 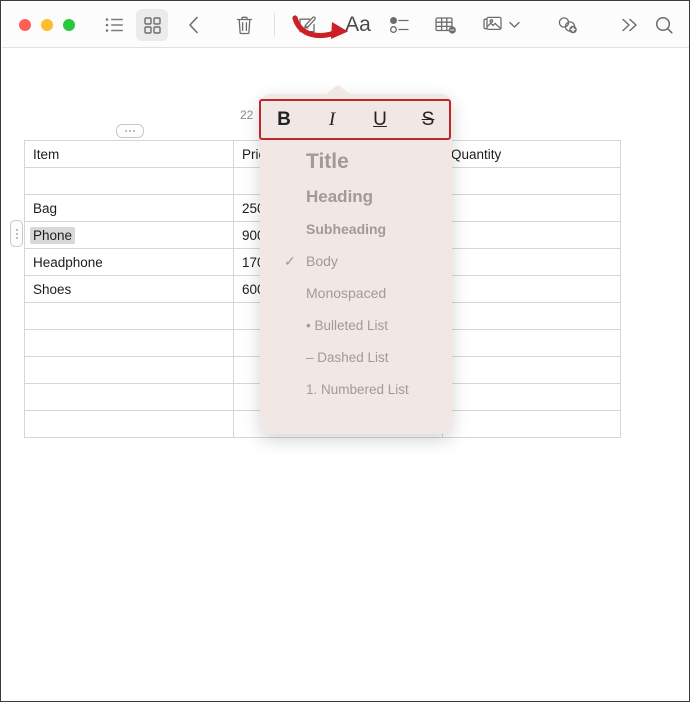 I want to click on delete-button, so click(x=244, y=25).